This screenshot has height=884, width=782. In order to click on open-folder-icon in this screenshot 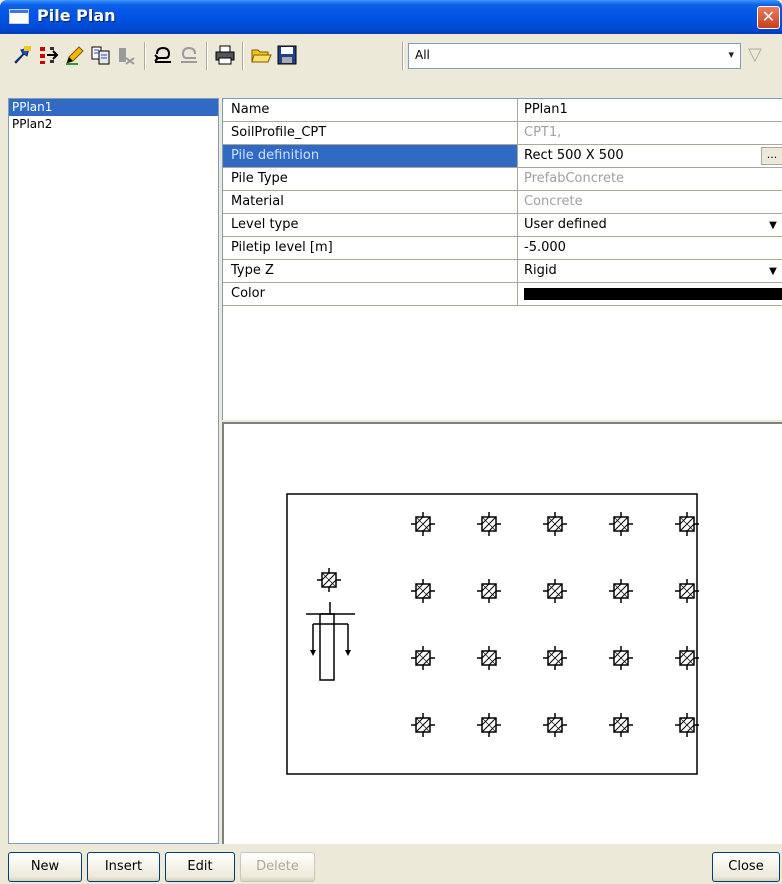, I will do `click(261, 55)`.